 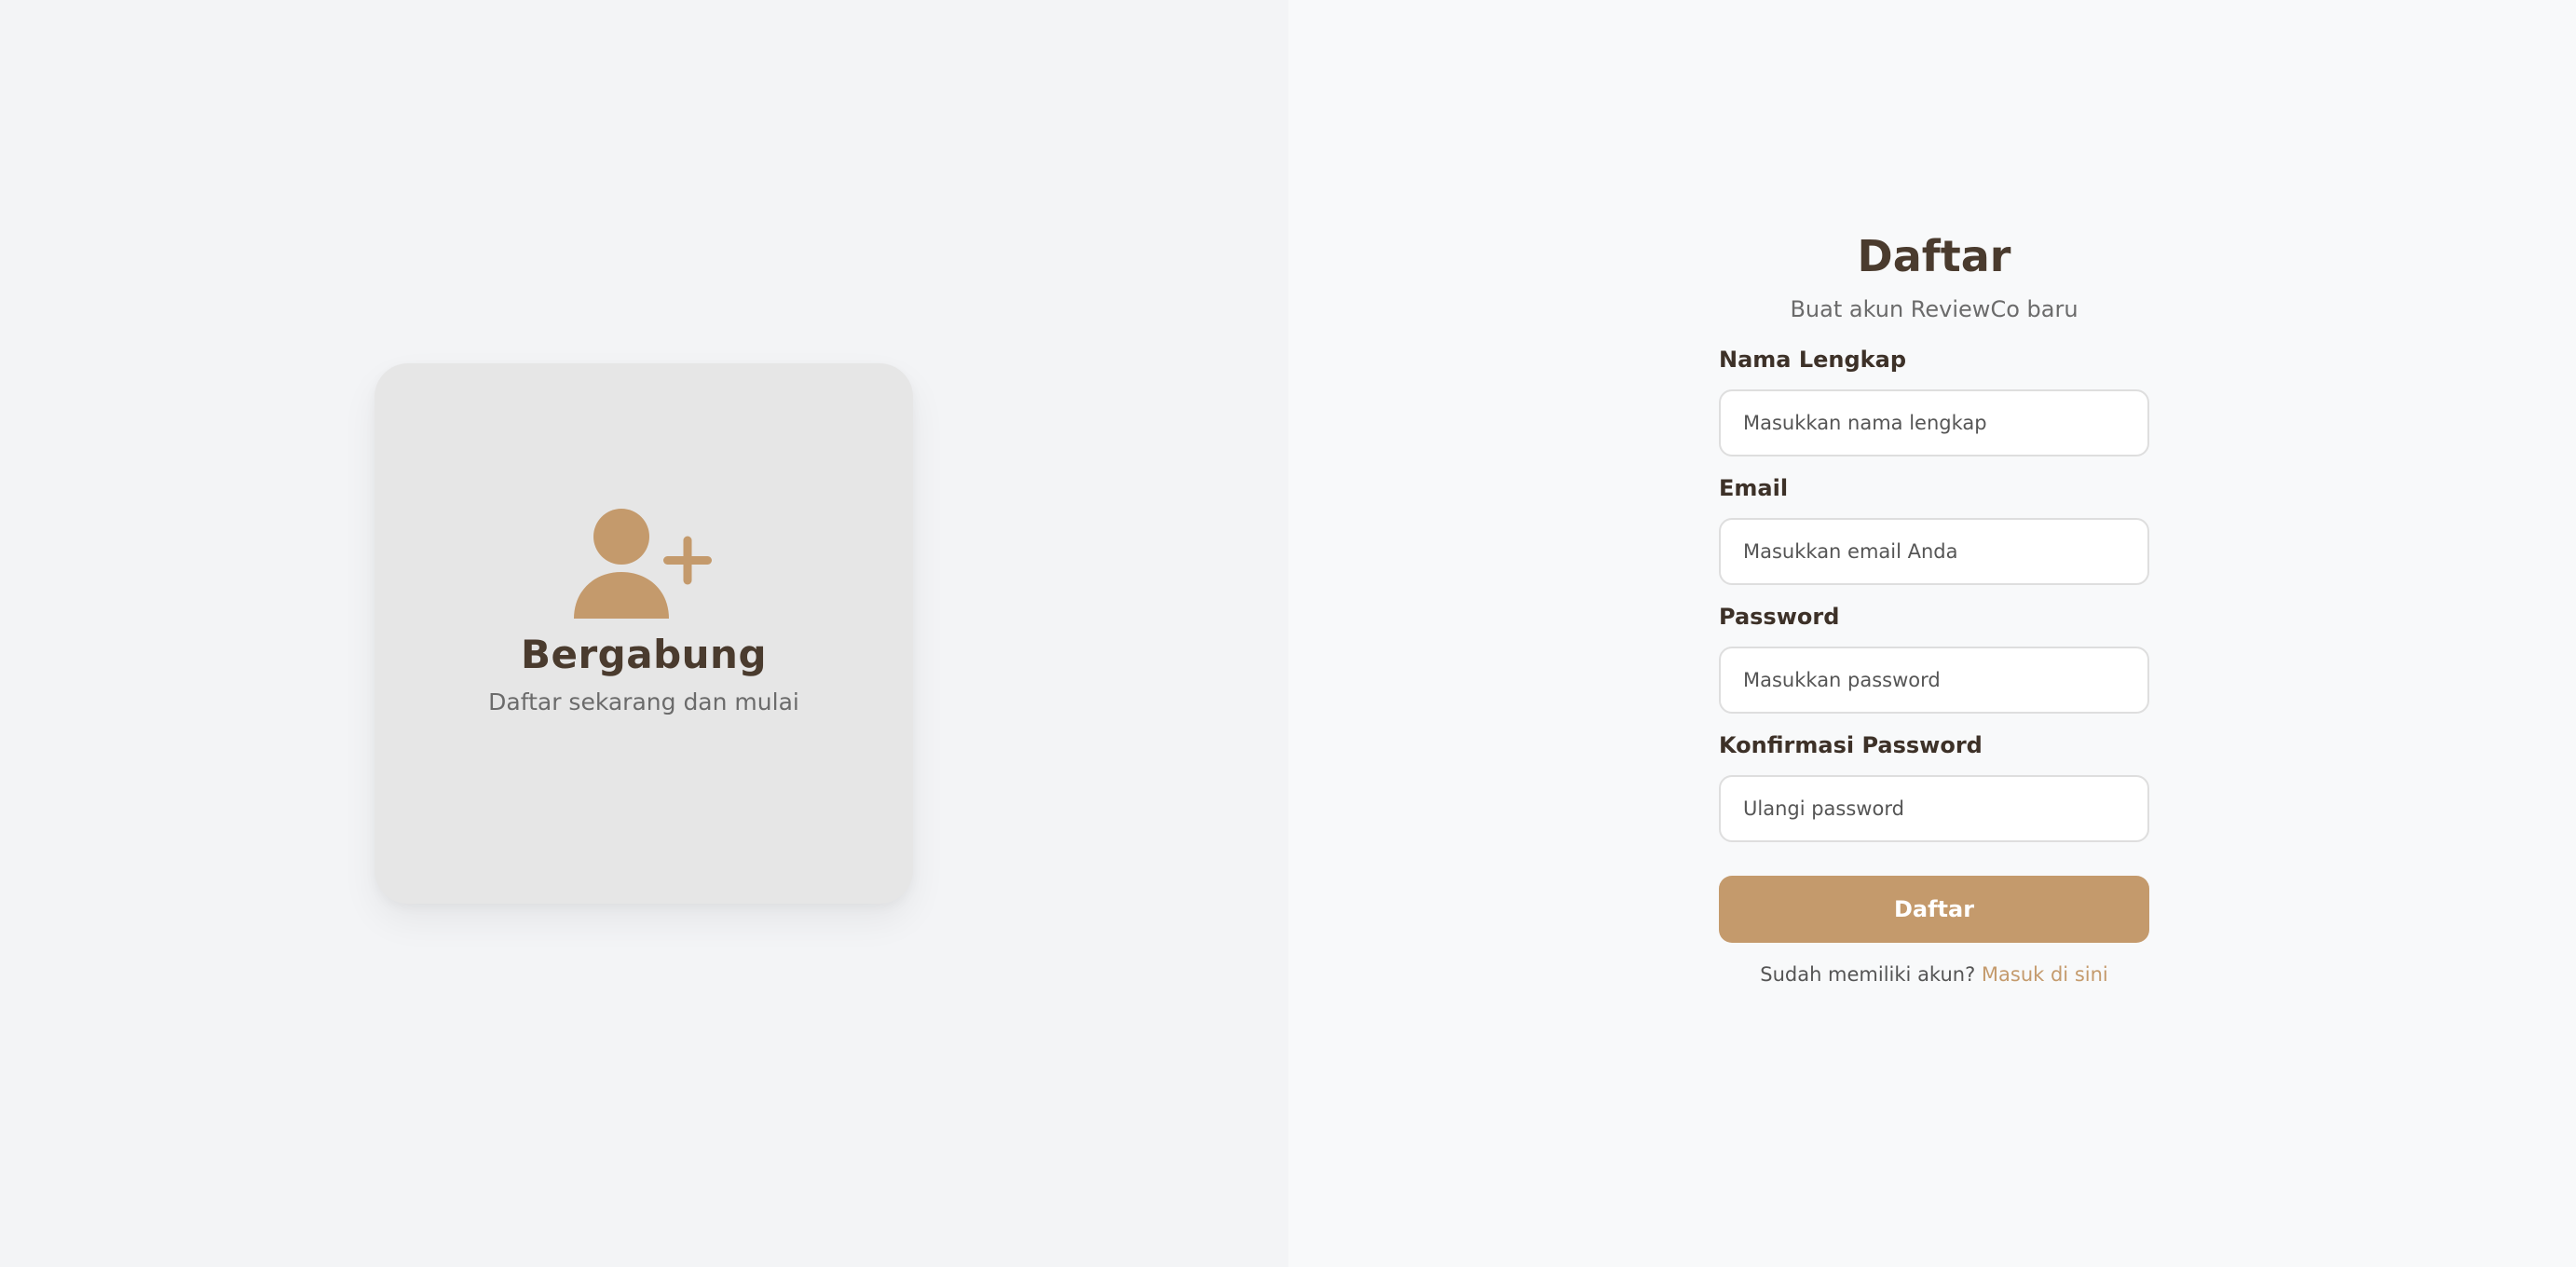 What do you see at coordinates (1934, 909) in the screenshot?
I see `register-button: Daftar` at bounding box center [1934, 909].